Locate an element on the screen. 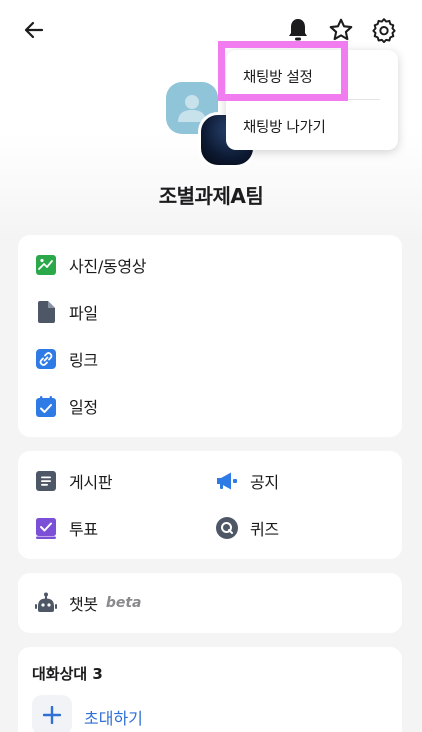 This screenshot has height=732, width=422. menu-item-leave-chat: 채팅방 나가기 is located at coordinates (284, 126).